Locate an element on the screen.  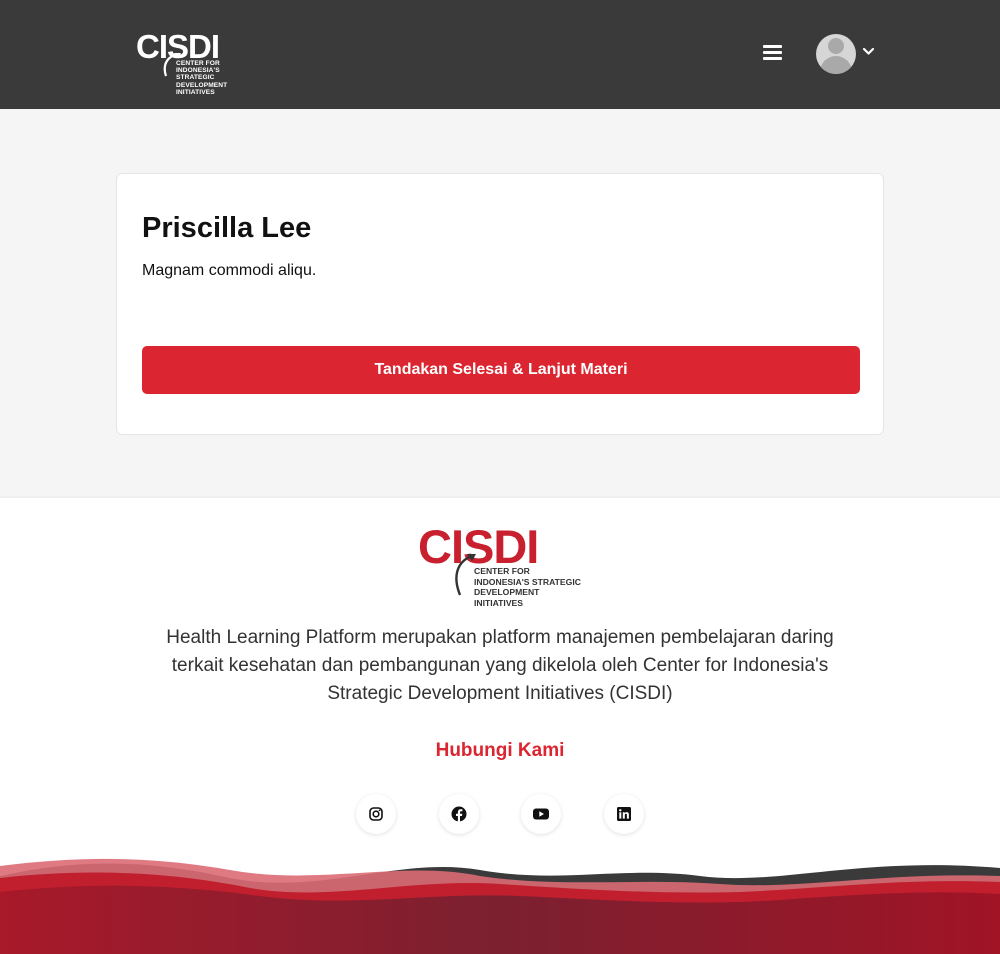
logo-line-3: DEVELOPMENT INITIATIVES is located at coordinates (202, 88).